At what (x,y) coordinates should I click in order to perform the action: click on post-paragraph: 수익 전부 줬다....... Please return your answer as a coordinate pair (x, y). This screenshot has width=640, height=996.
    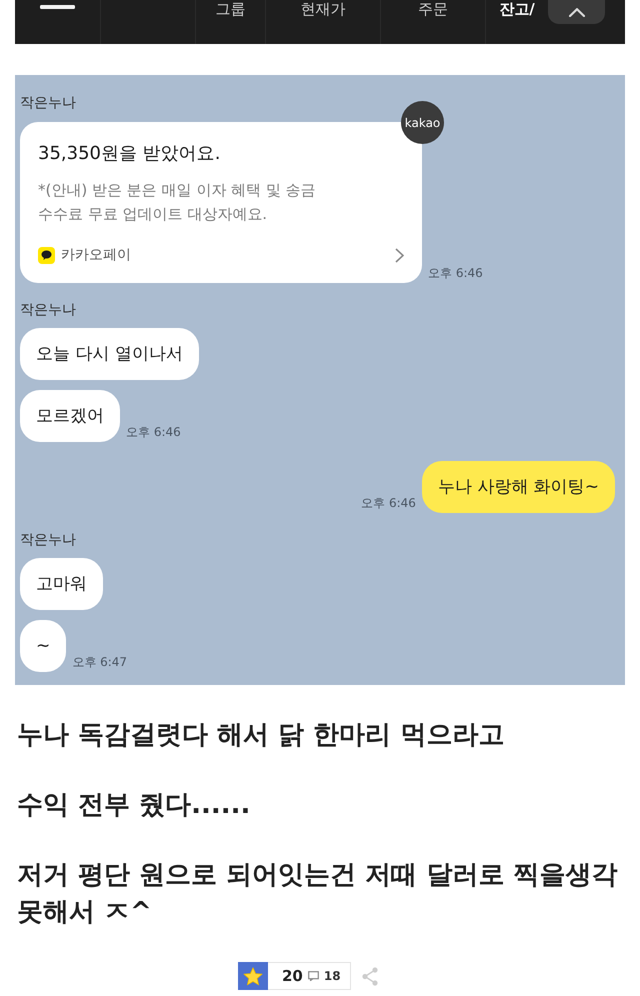
    Looking at the image, I should click on (134, 805).